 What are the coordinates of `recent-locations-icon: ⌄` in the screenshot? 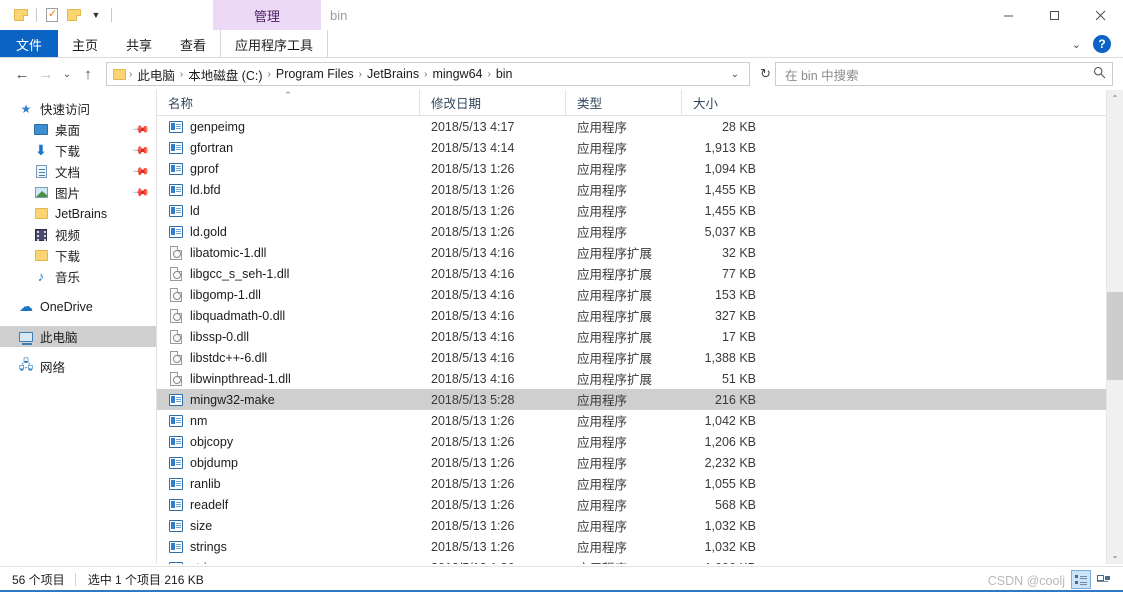 It's located at (67, 74).